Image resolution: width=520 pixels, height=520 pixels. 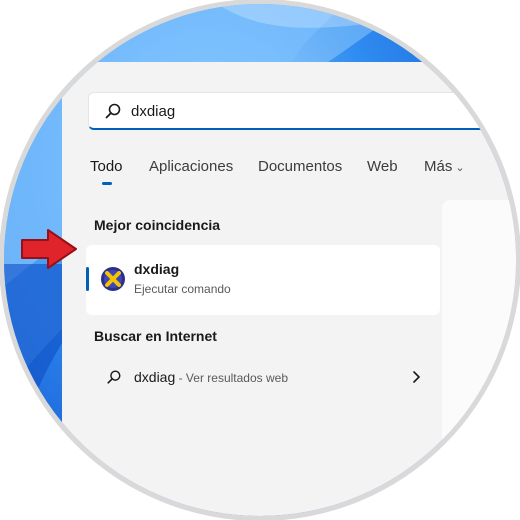 I want to click on tab-aplicaciones: Aplicaciones, so click(x=191, y=166).